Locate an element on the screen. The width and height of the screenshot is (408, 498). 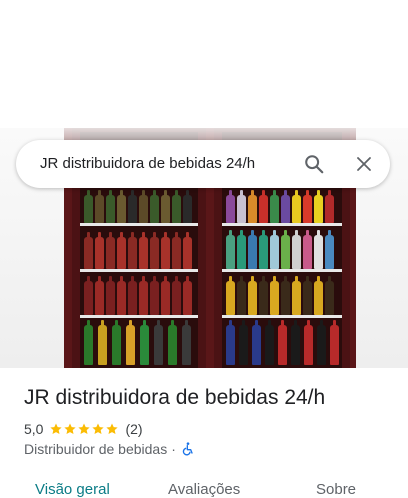
search-box: JR distribuidora de bebidas 24/h is located at coordinates (203, 164).